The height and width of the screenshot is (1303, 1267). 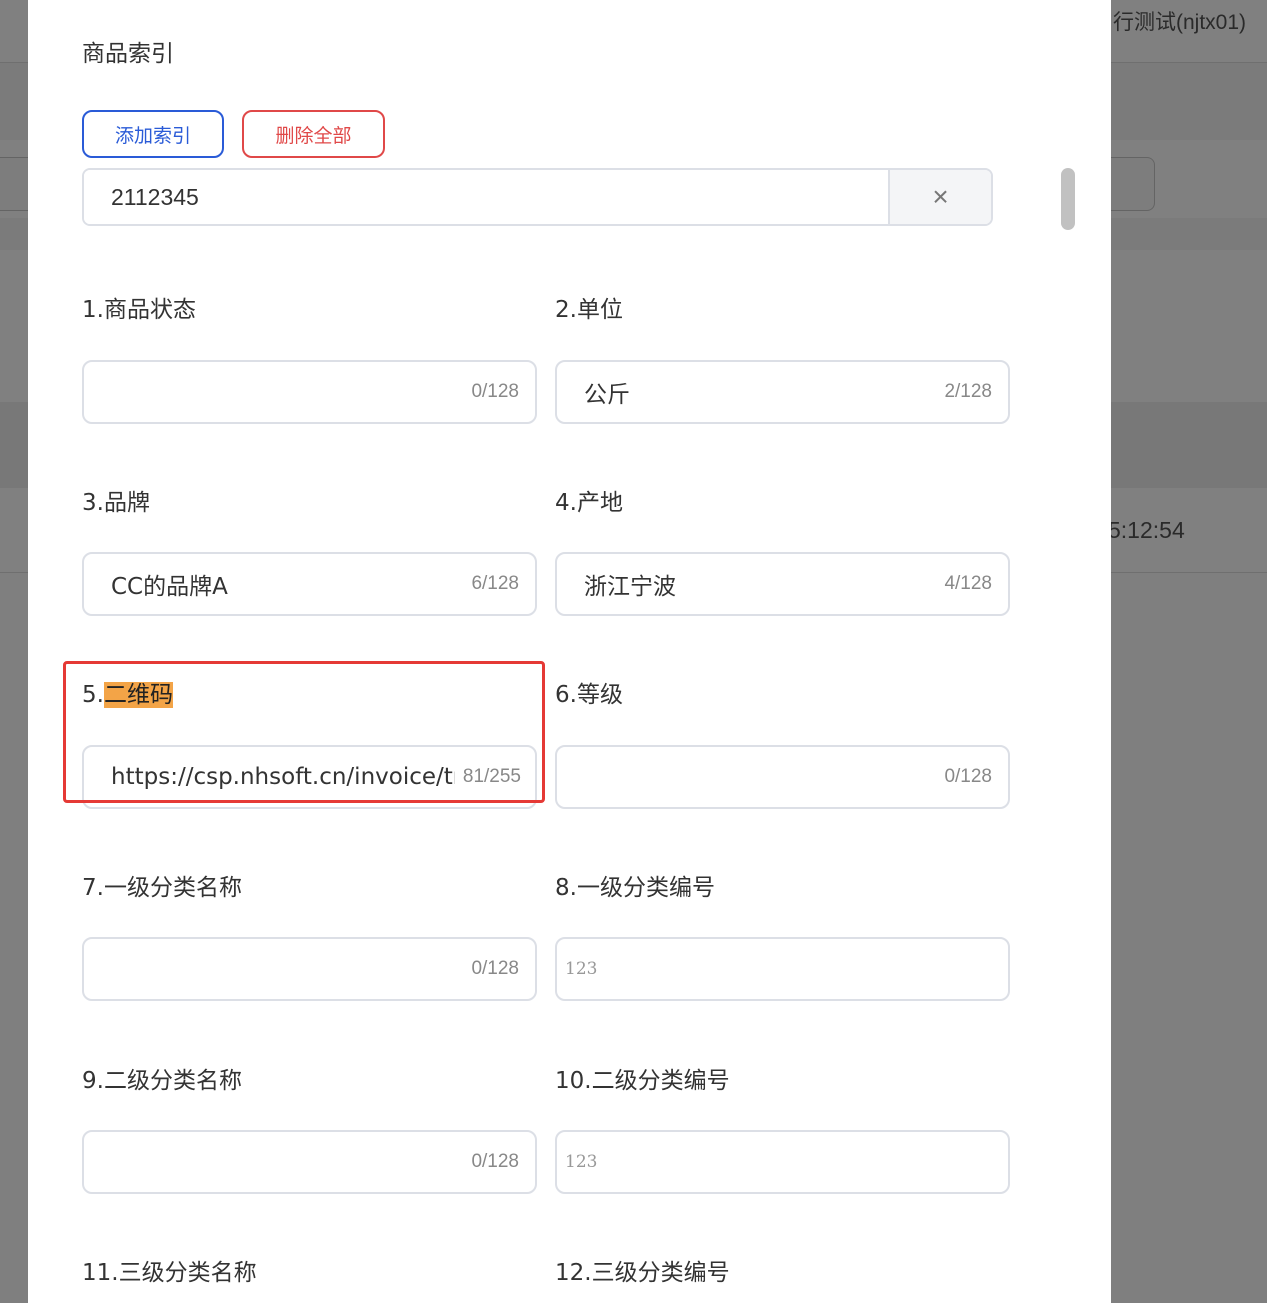 I want to click on bg-input-left, so click(x=14, y=184).